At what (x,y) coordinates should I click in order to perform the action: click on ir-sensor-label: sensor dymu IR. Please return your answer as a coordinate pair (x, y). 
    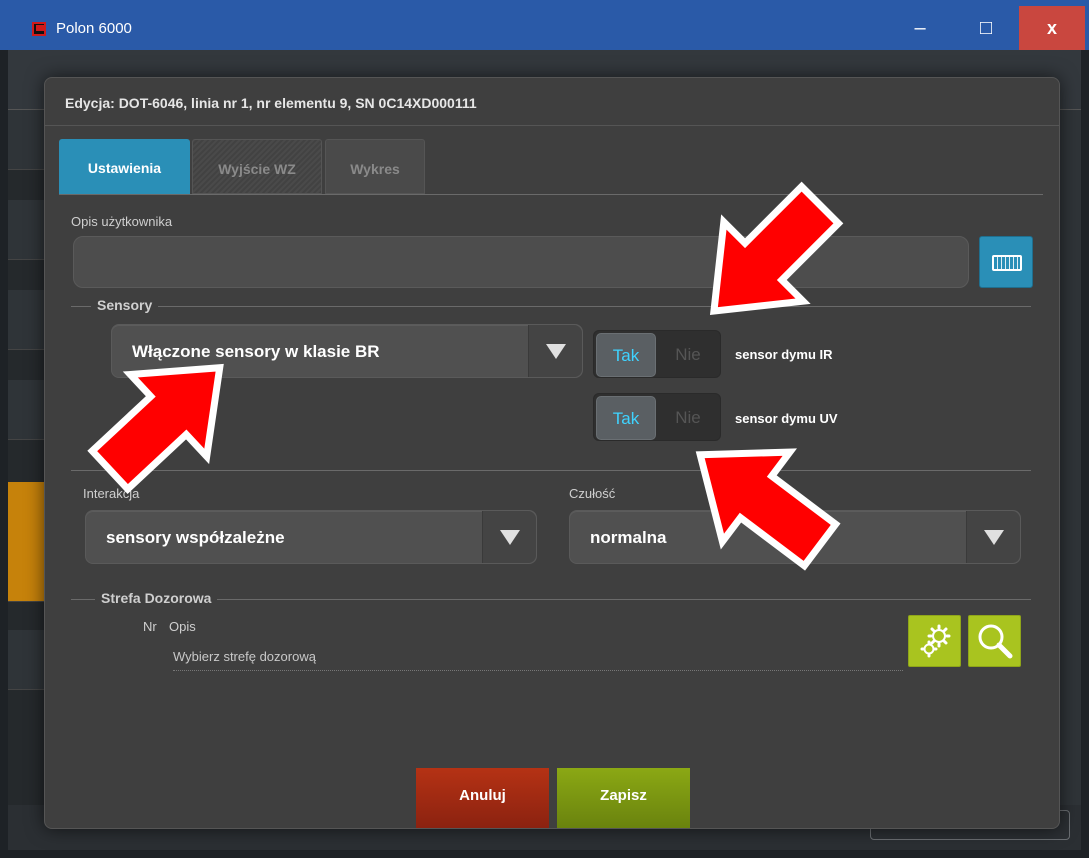
    Looking at the image, I should click on (784, 354).